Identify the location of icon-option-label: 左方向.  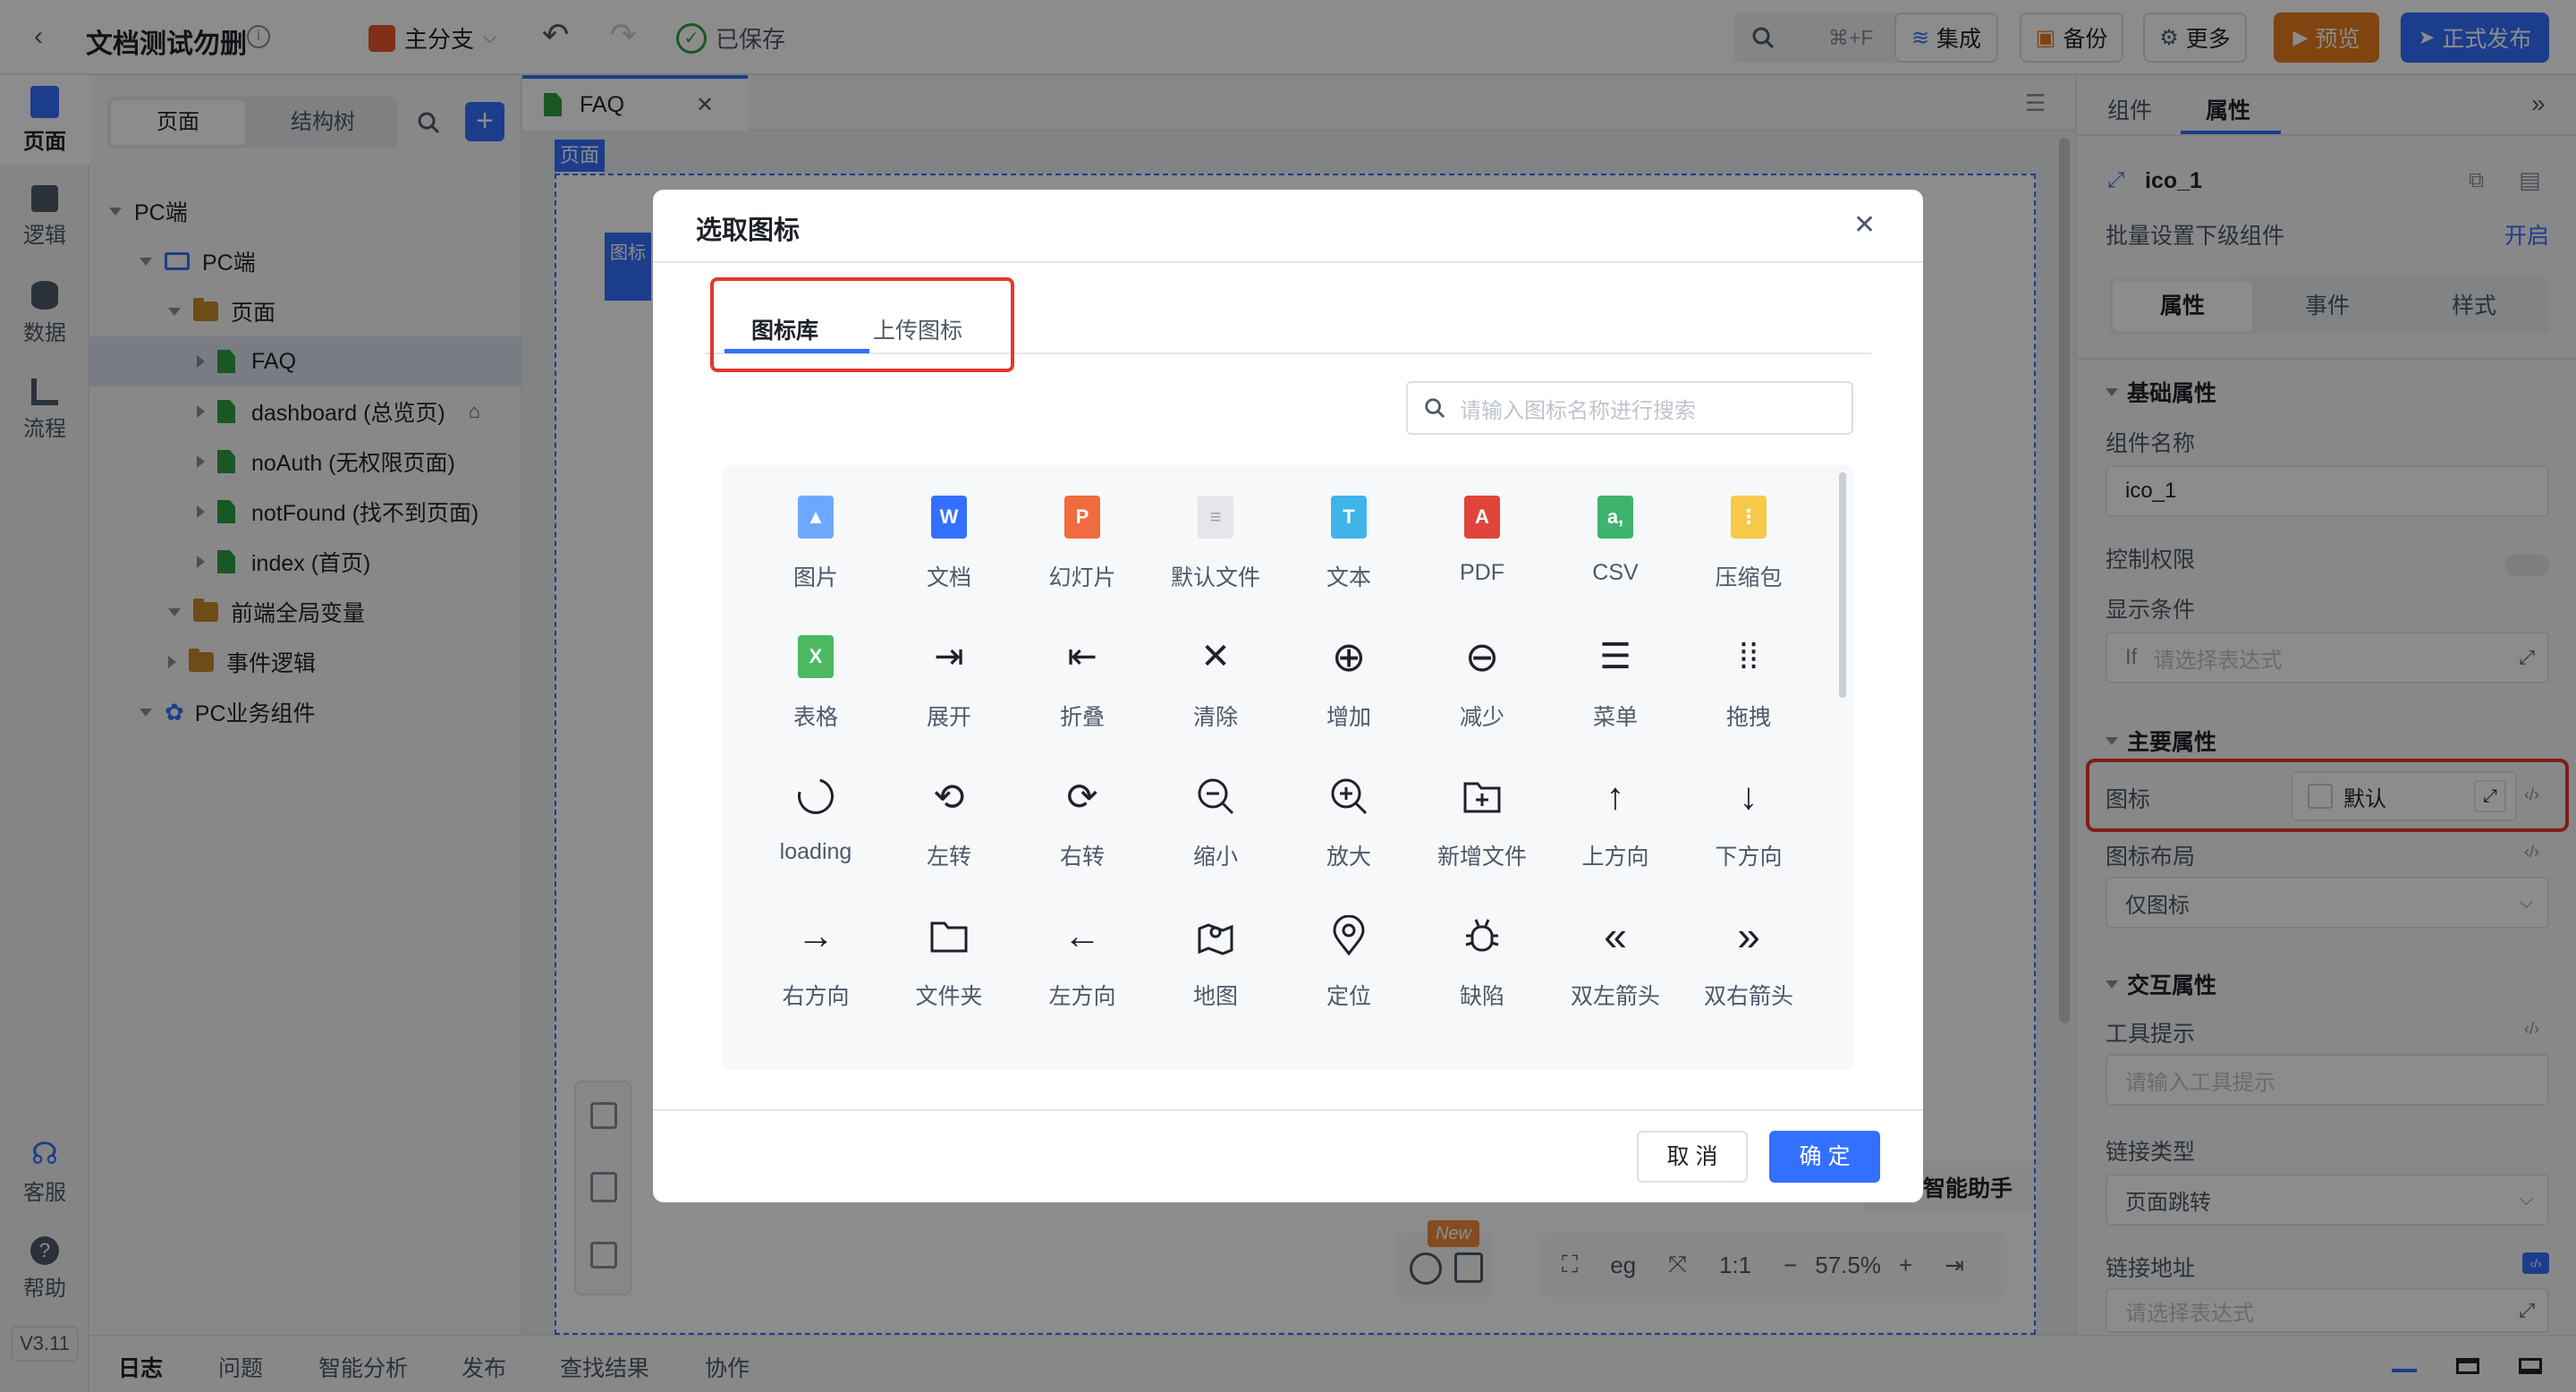
(1082, 996).